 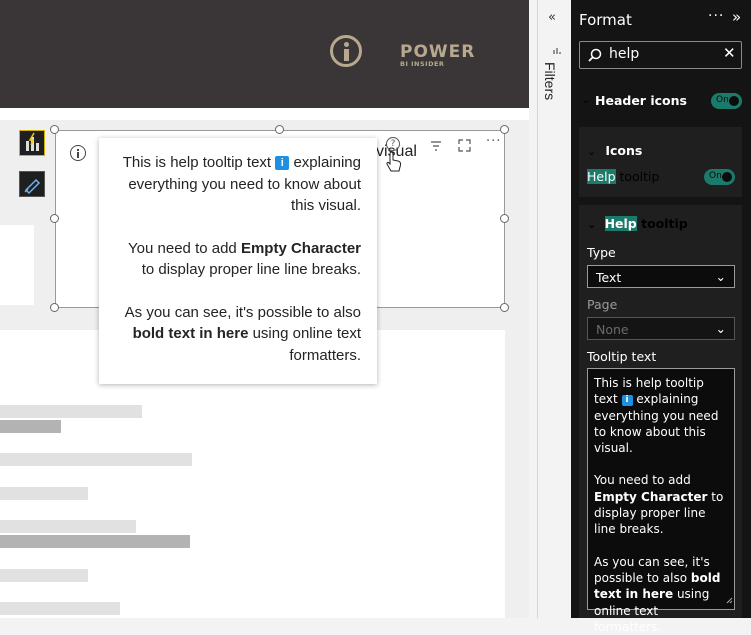 What do you see at coordinates (557, 49) in the screenshot?
I see `filter-funnel-icon` at bounding box center [557, 49].